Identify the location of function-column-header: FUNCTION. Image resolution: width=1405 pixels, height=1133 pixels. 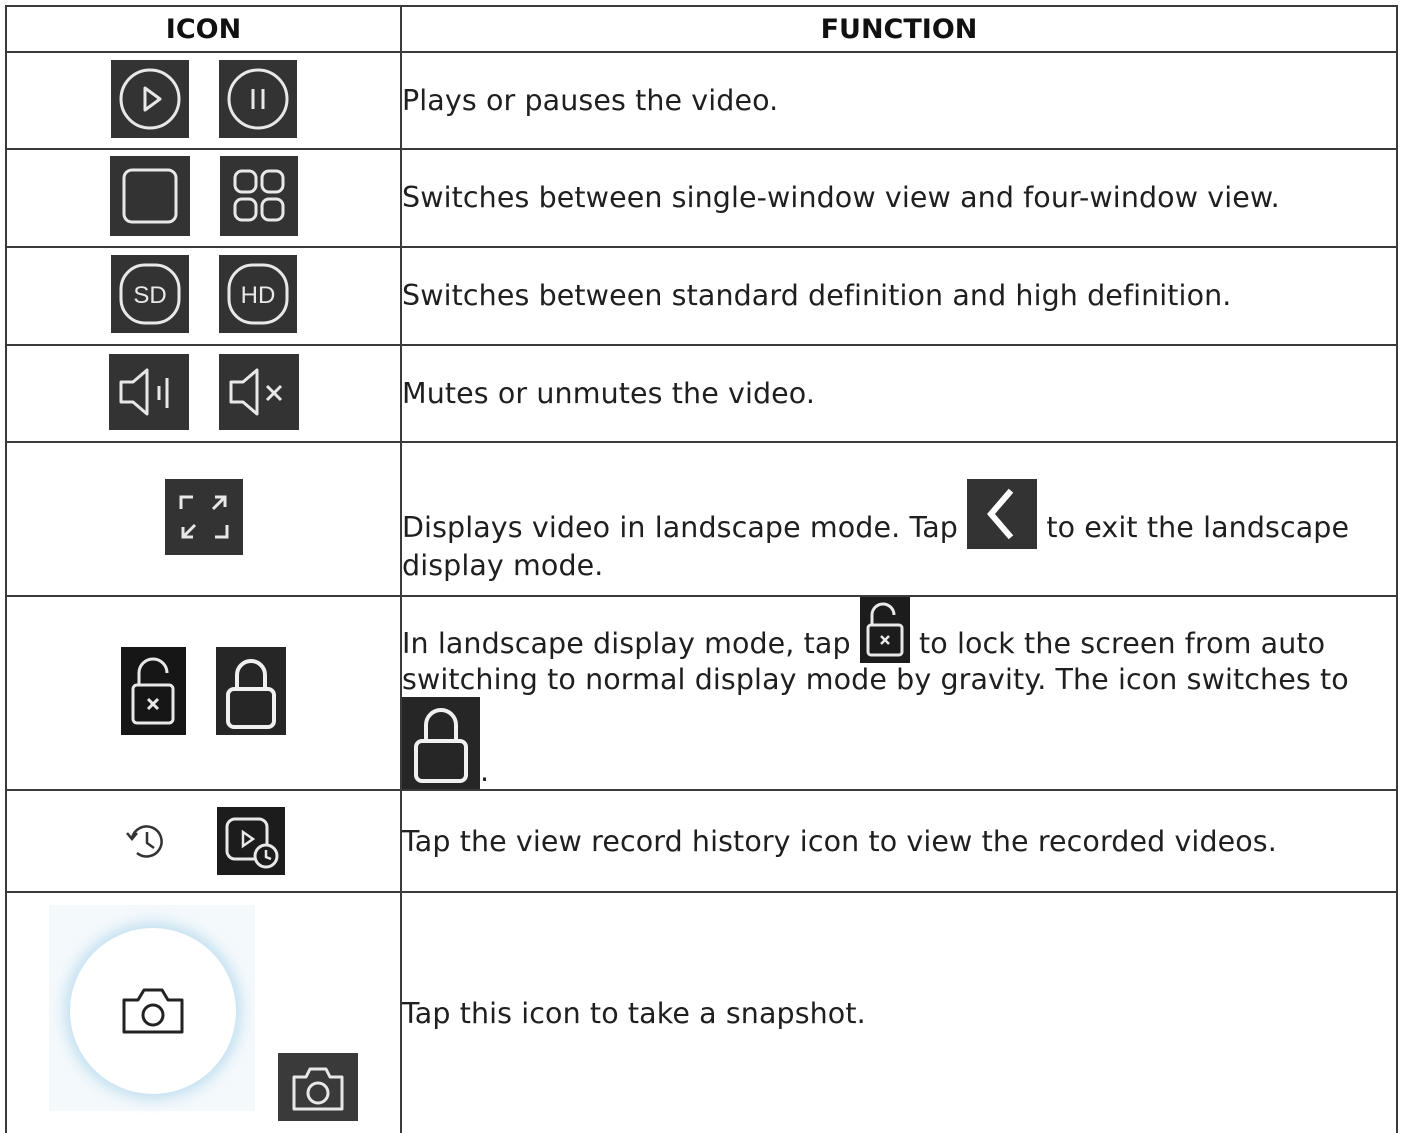
(899, 29).